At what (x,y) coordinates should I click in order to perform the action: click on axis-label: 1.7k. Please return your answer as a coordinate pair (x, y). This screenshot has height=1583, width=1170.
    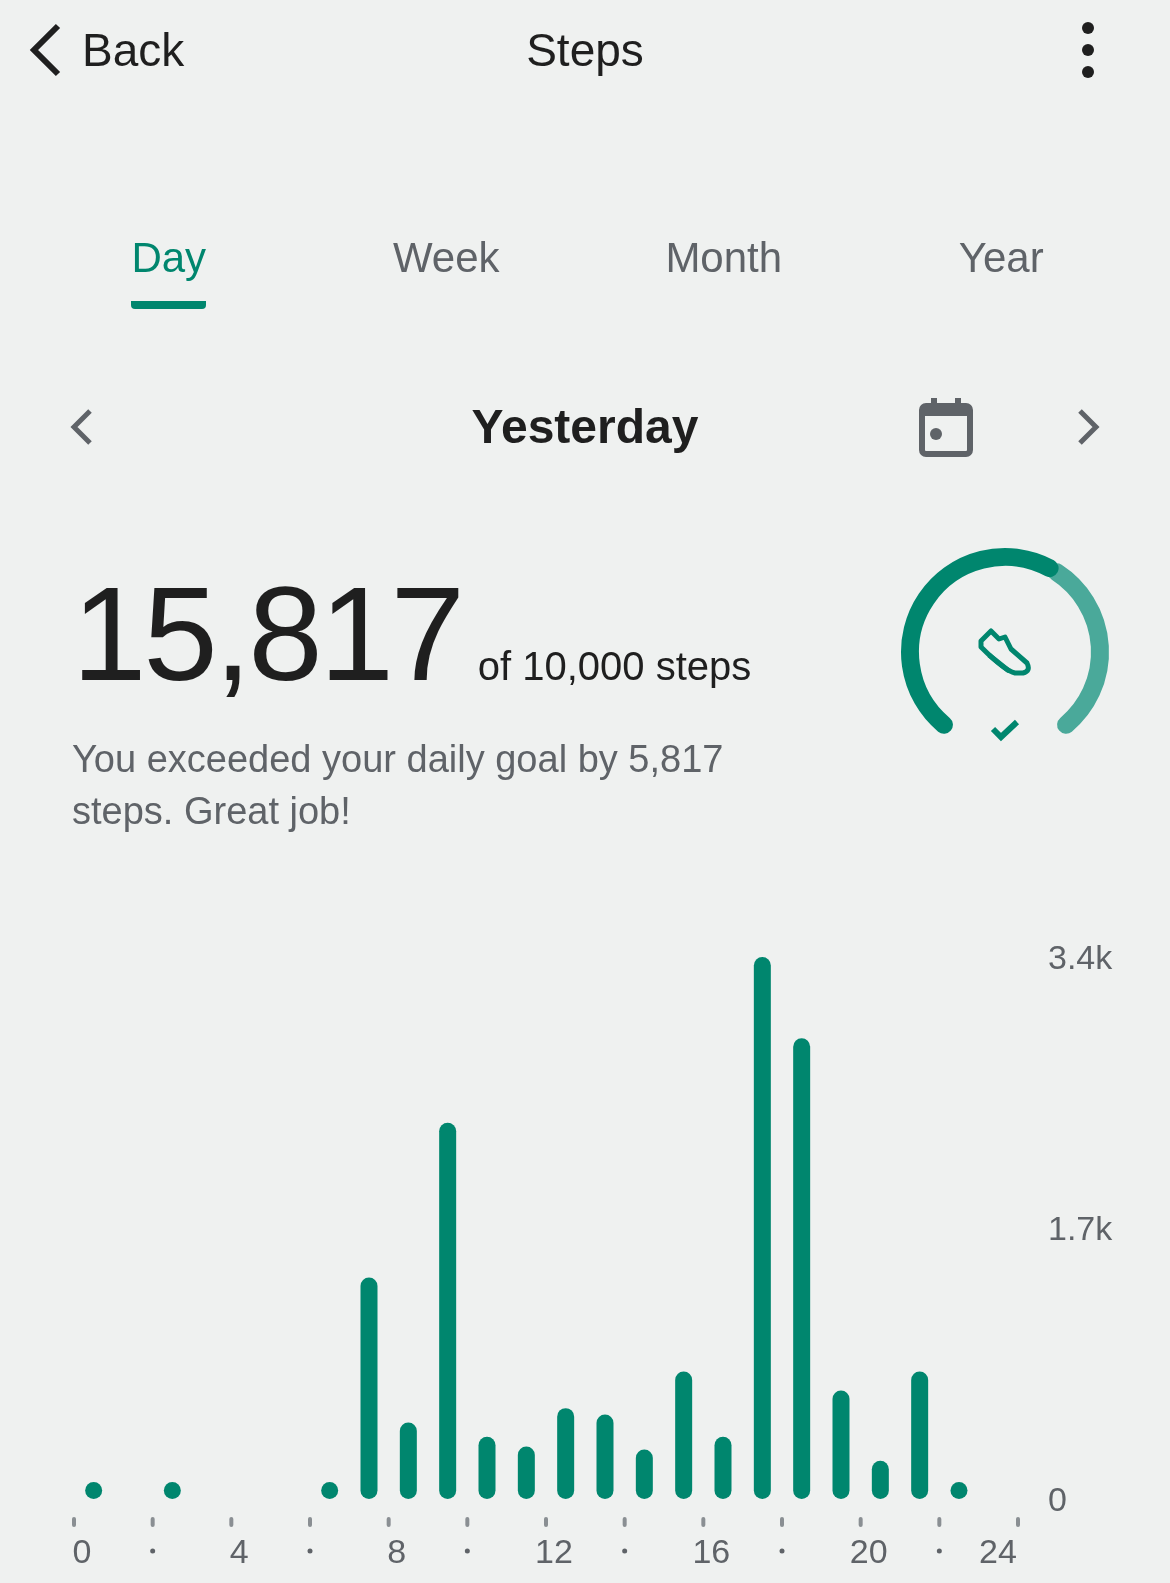
    Looking at the image, I should click on (1080, 1228).